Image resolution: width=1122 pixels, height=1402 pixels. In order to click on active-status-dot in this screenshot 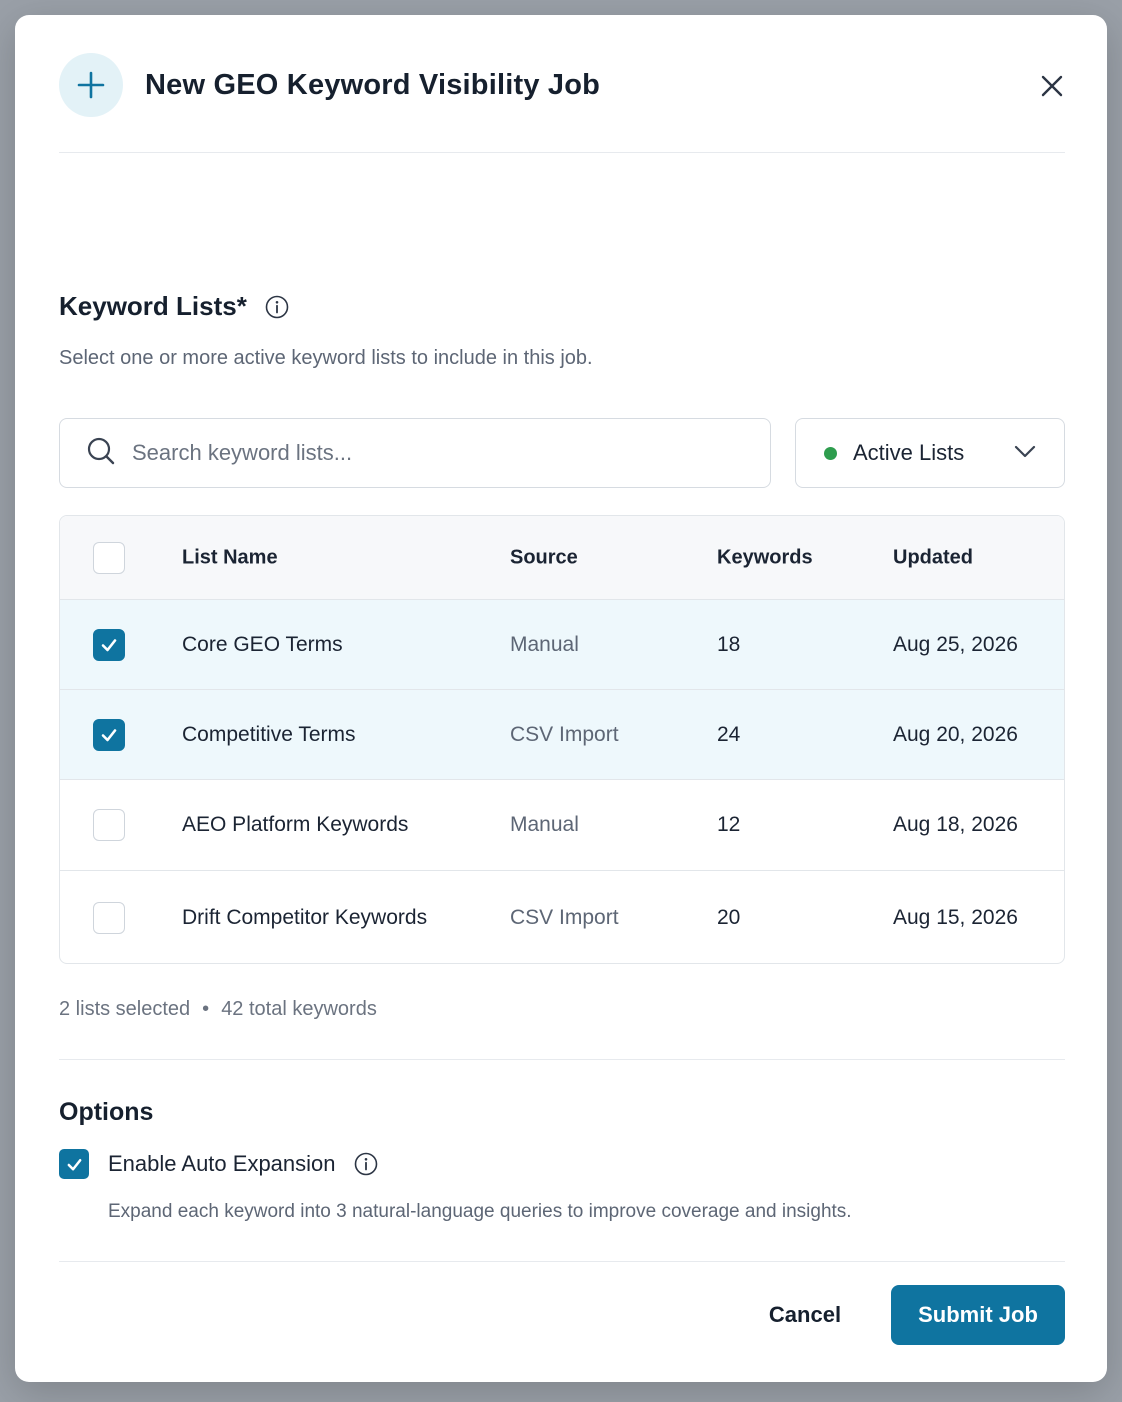, I will do `click(830, 453)`.